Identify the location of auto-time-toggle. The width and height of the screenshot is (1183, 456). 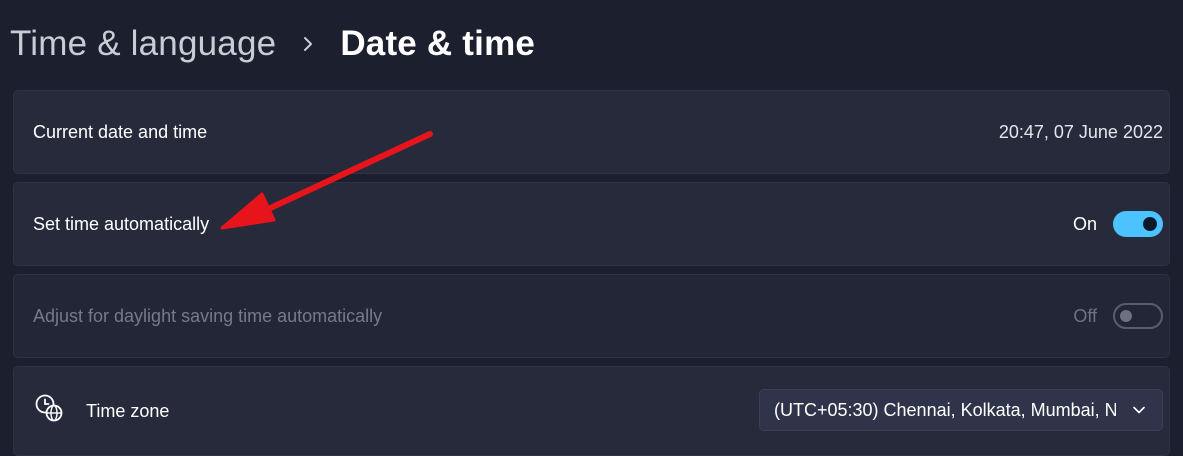
(1138, 224).